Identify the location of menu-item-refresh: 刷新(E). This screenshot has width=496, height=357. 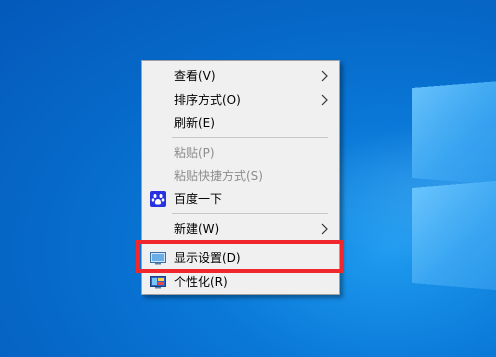
(240, 123).